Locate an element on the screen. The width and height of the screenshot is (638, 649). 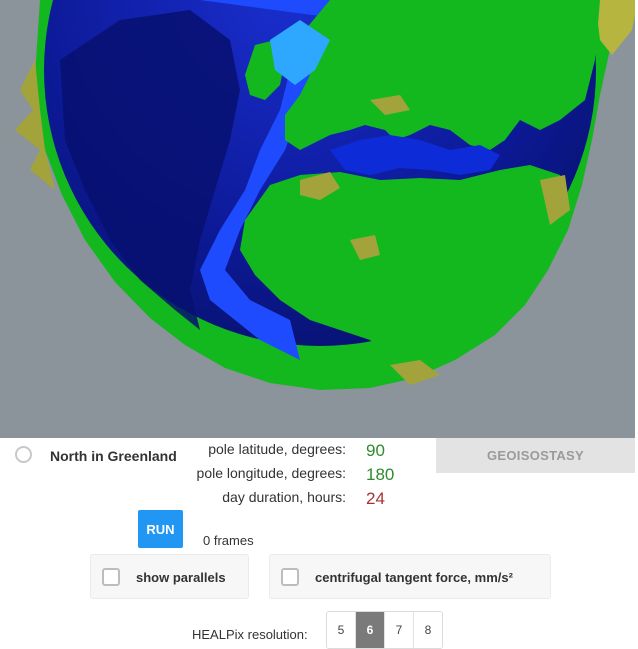
day-duration-label: day duration, hours: is located at coordinates (284, 497).